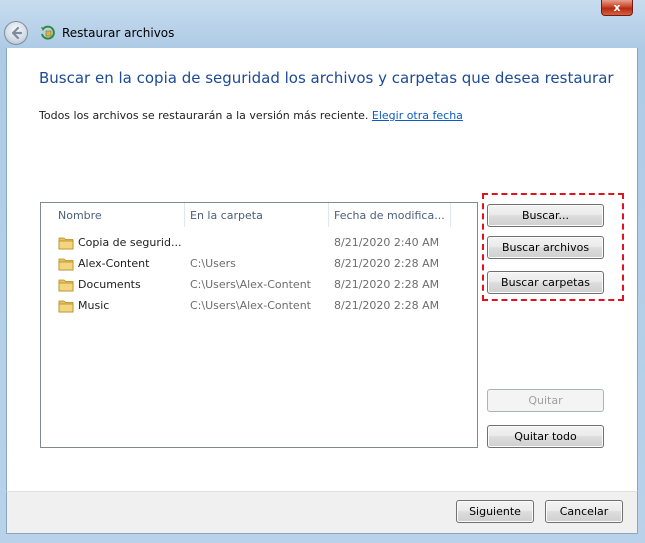  I want to click on column-header-name: Nombre, so click(113, 215).